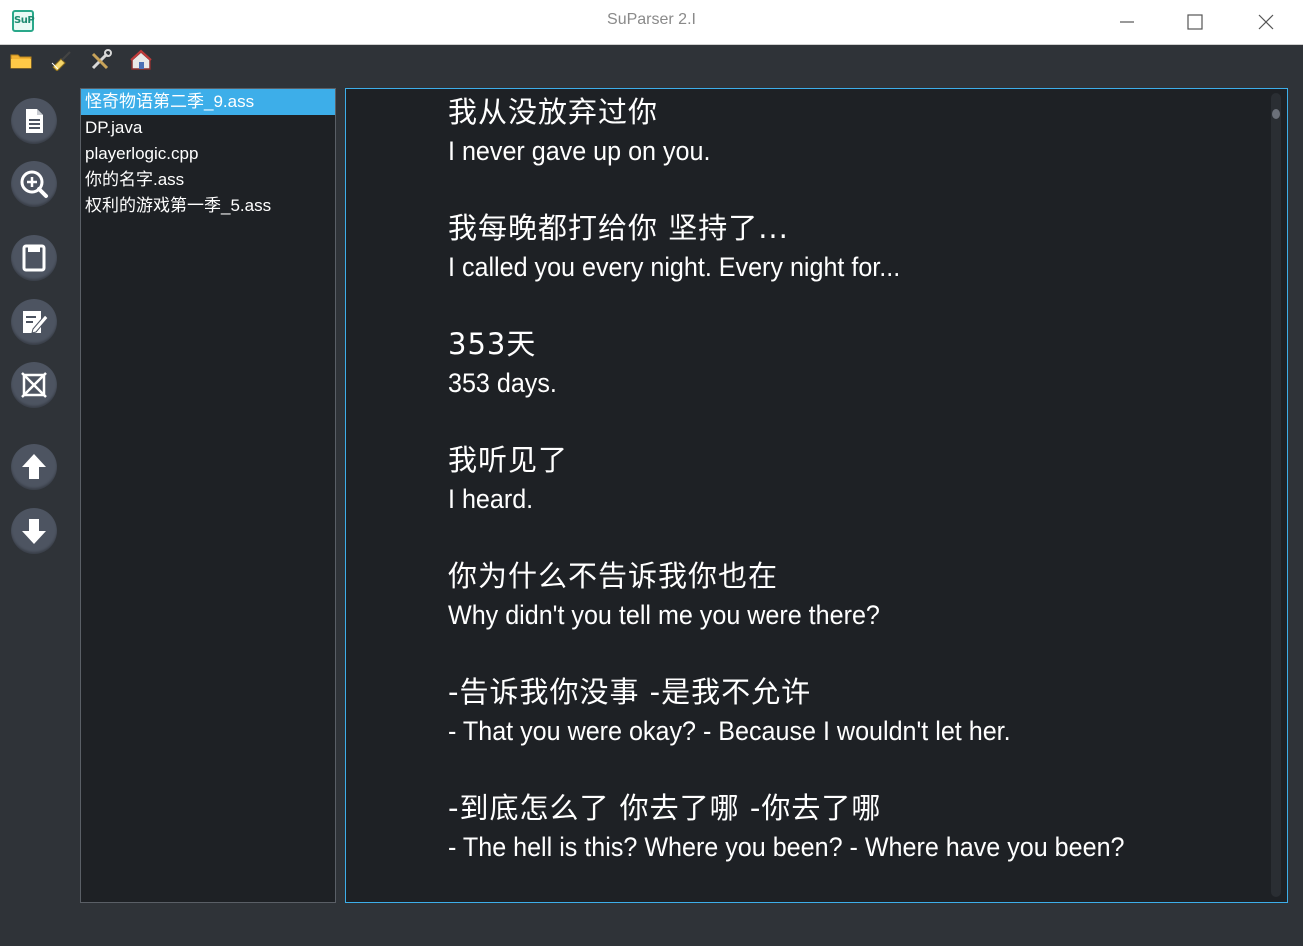 The width and height of the screenshot is (1303, 946). Describe the element at coordinates (553, 112) in the screenshot. I see `subtitle-chinese: 我从没放弃过你` at that location.